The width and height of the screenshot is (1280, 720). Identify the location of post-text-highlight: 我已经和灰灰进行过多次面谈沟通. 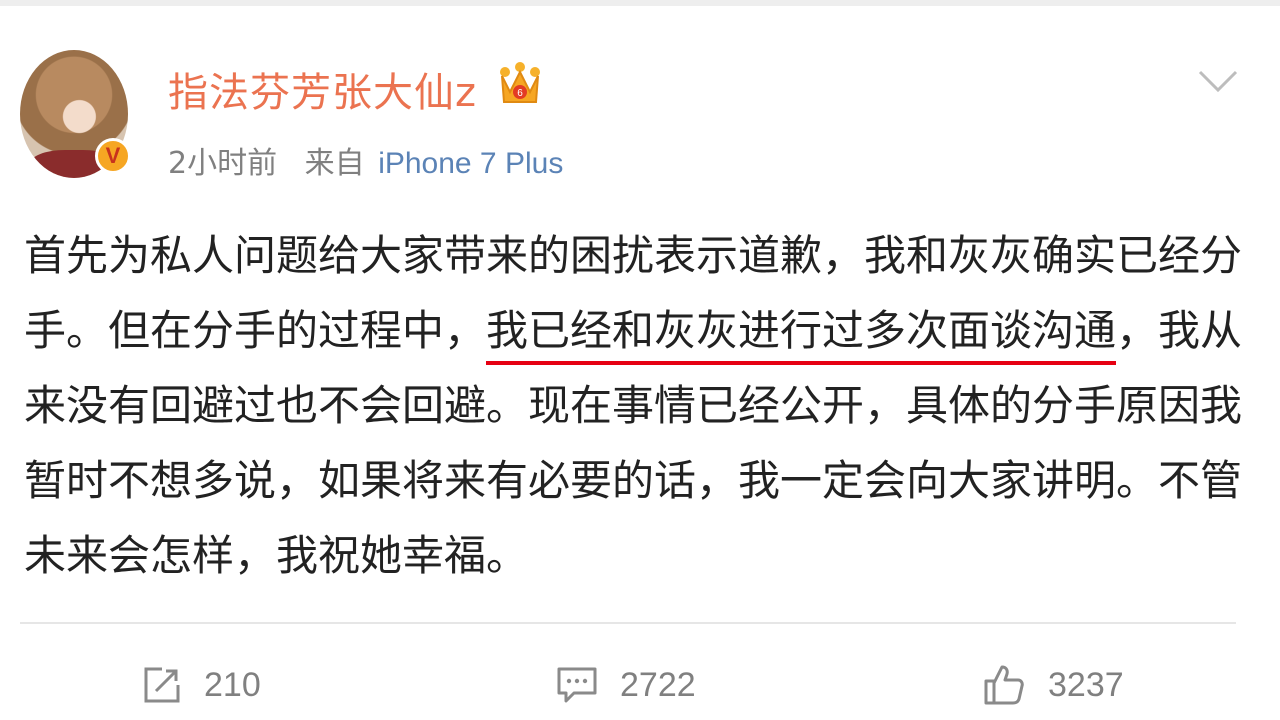
(801, 335).